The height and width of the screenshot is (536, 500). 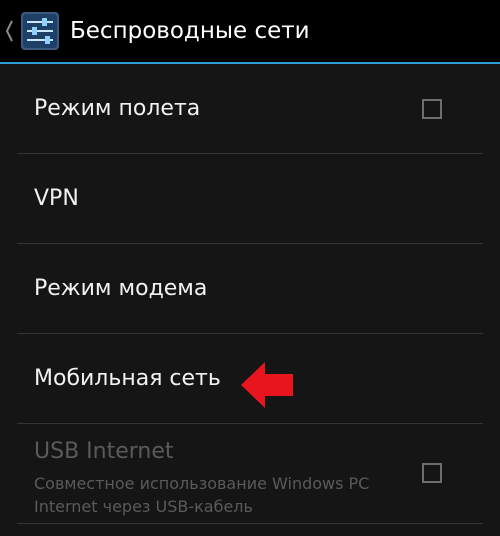 I want to click on vpn-label: VPN, so click(x=56, y=198).